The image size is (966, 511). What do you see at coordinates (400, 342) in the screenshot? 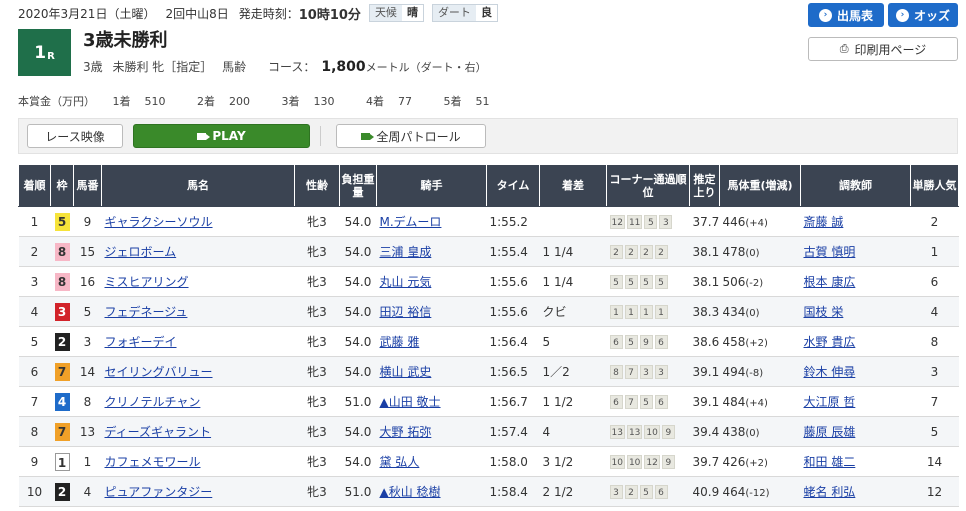
I see `jockey-link: 武藤 雅` at bounding box center [400, 342].